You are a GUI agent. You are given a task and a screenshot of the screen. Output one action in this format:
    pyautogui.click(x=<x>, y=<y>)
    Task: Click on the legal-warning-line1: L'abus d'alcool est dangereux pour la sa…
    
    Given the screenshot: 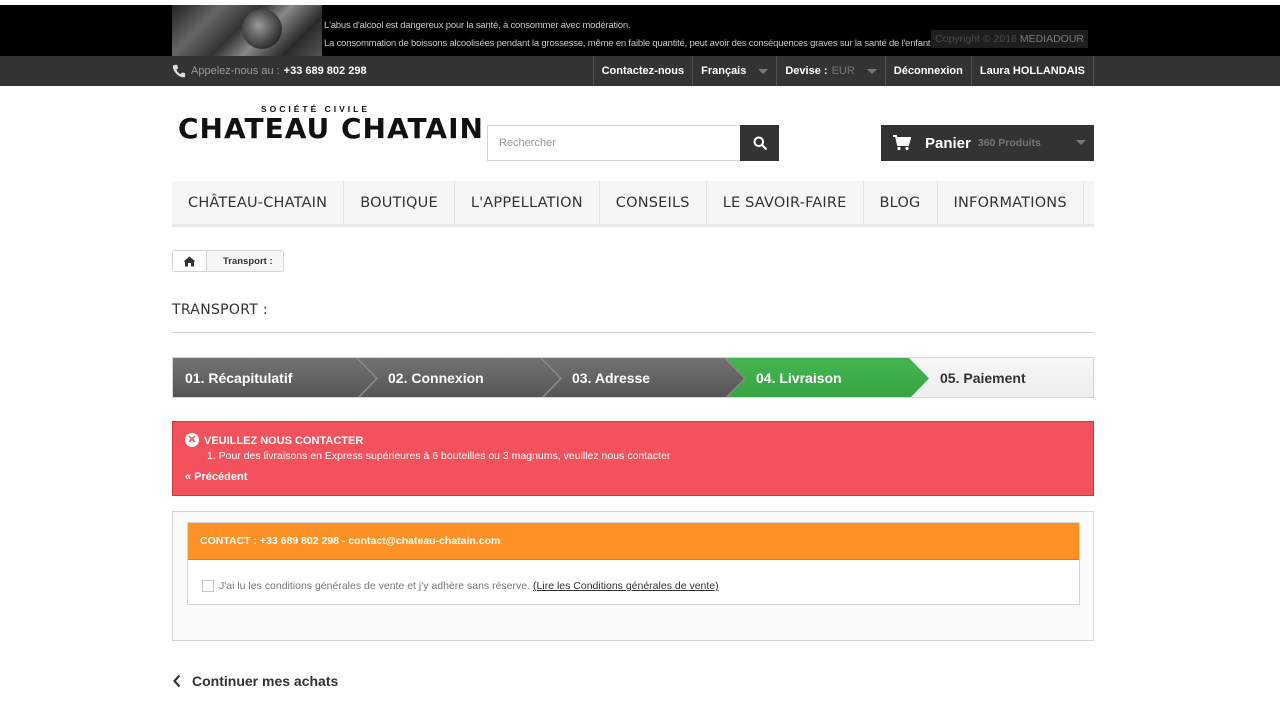 What is the action you would take?
    pyautogui.click(x=477, y=25)
    